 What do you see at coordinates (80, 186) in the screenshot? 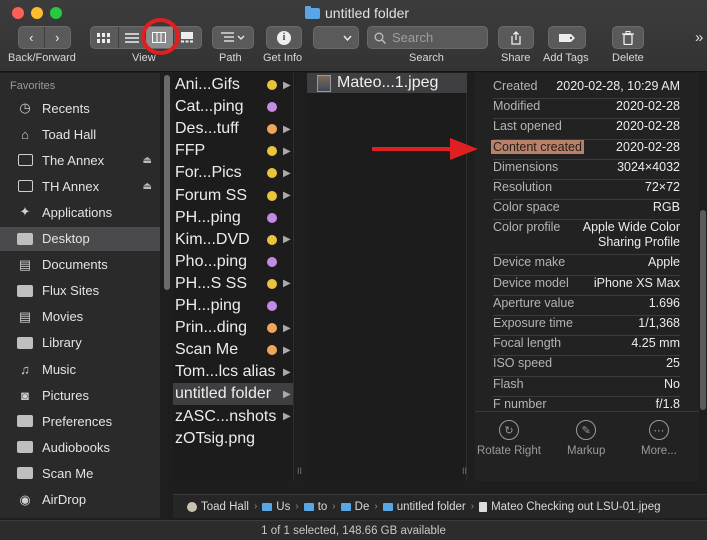
I see `sidebar-item-th-annex: TH Annex ⏏` at bounding box center [80, 186].